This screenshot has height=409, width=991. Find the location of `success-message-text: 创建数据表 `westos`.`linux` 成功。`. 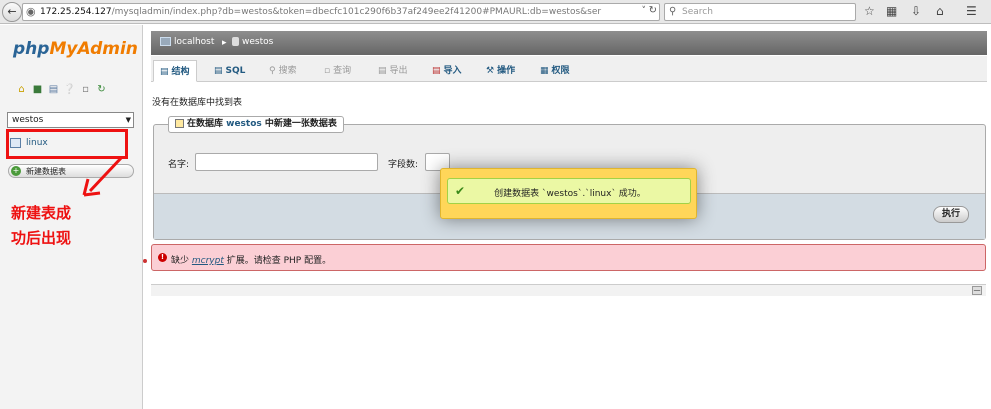

success-message-text: 创建数据表 `westos`.`linux` 成功。 is located at coordinates (570, 194).